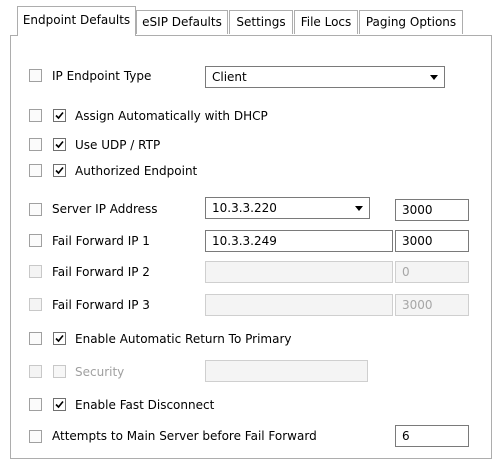 This screenshot has width=497, height=462. Describe the element at coordinates (35, 75) in the screenshot. I see `override-checkbox-ip-endpoint-type` at that location.